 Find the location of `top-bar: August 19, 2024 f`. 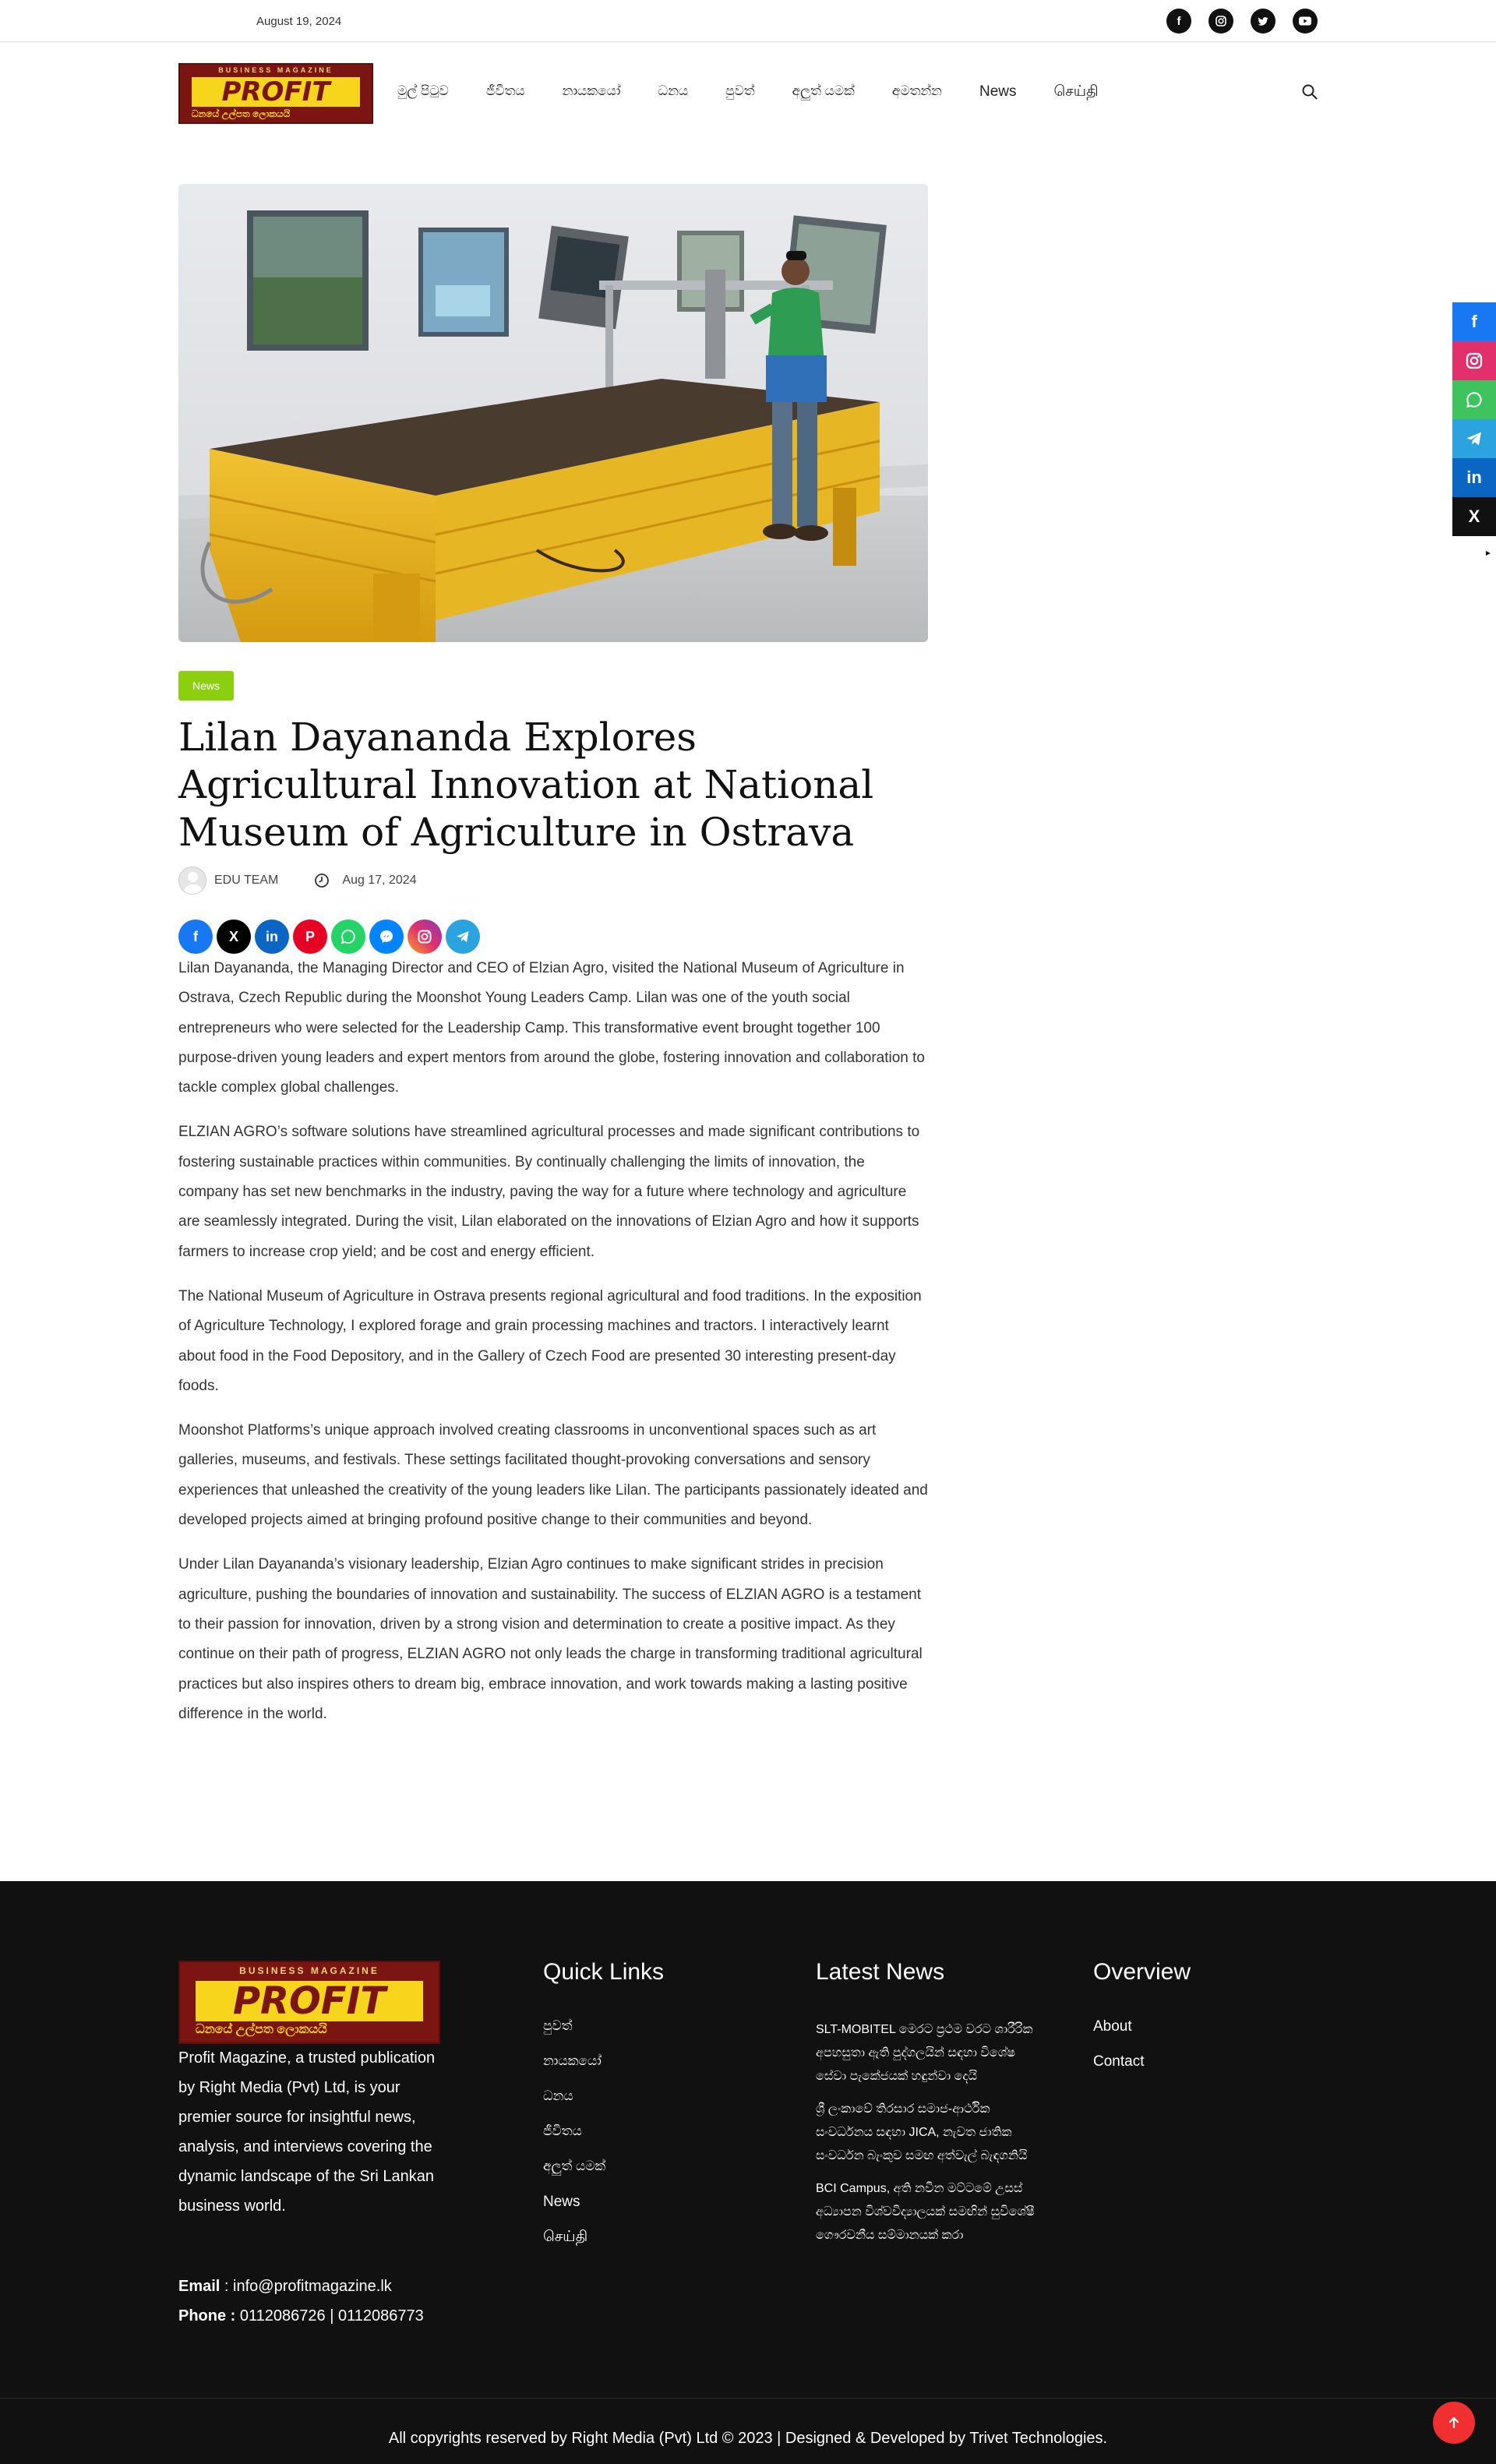

top-bar: August 19, 2024 f is located at coordinates (748, 21).